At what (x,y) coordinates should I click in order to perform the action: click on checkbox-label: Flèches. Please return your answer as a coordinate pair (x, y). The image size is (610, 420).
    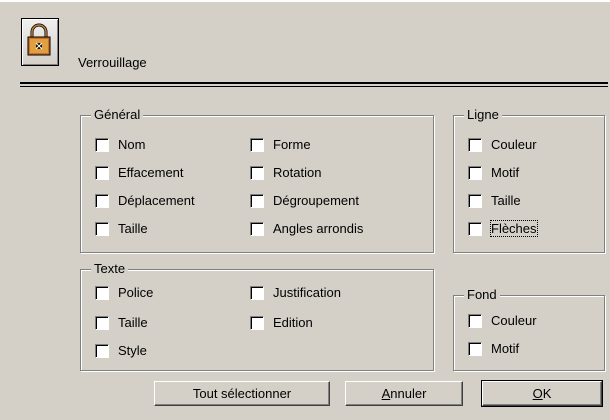
    Looking at the image, I should click on (514, 228).